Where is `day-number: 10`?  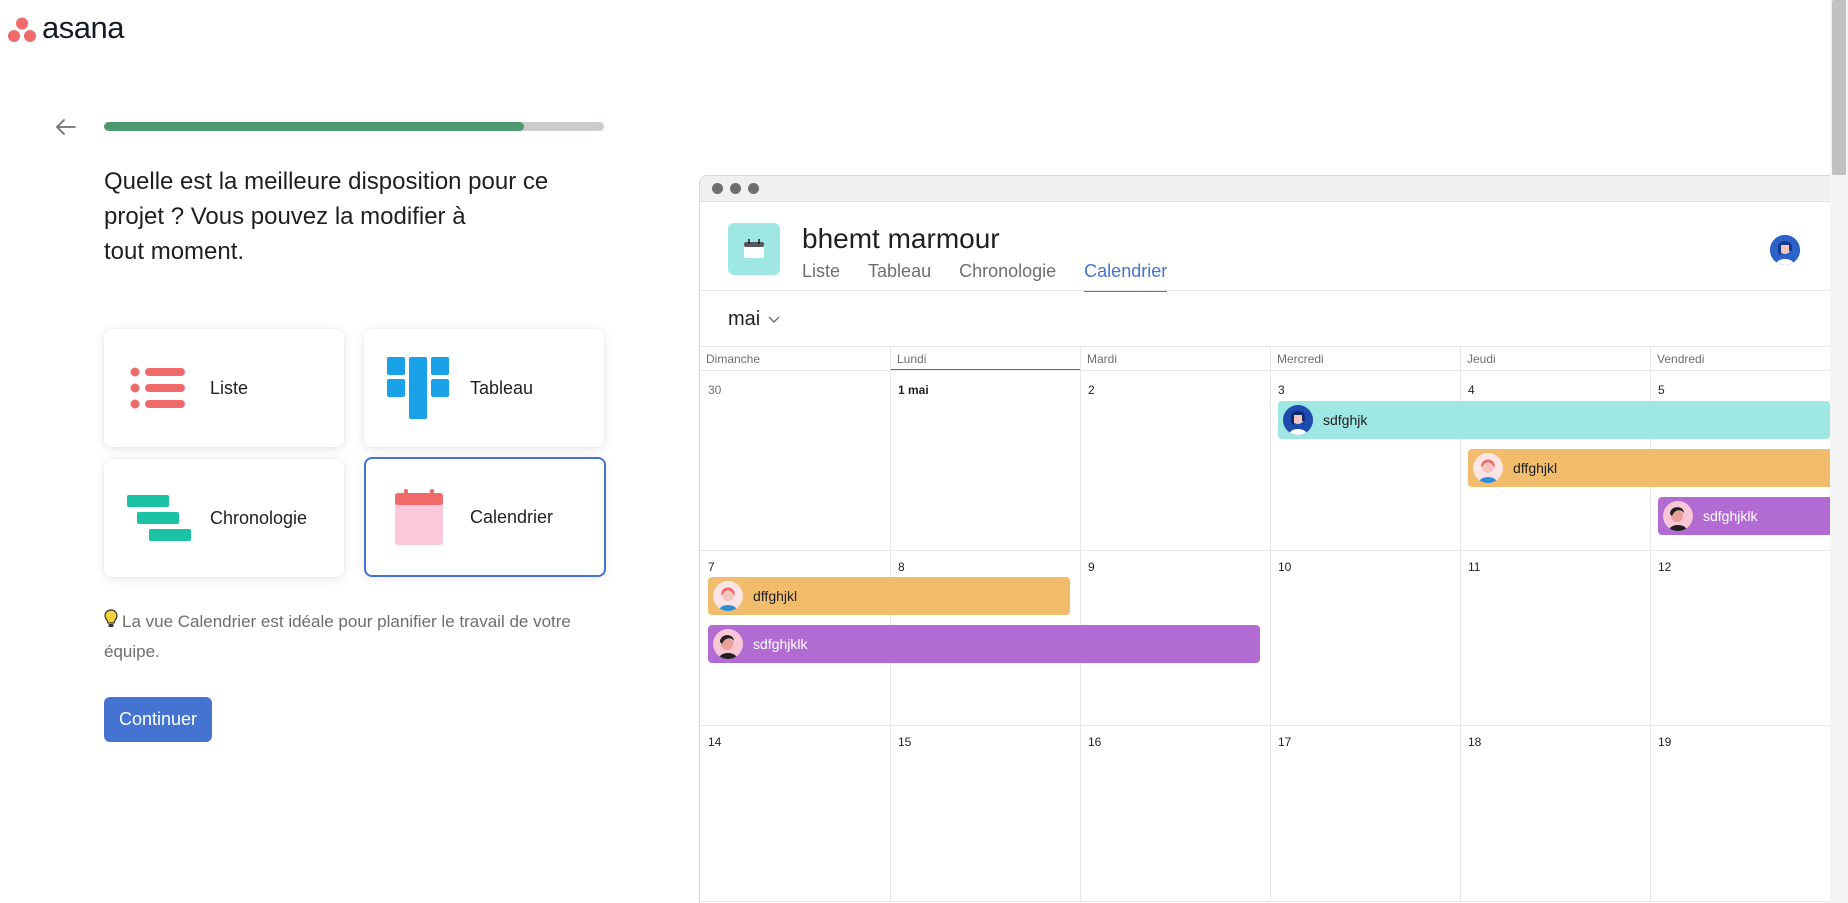
day-number: 10 is located at coordinates (1285, 567).